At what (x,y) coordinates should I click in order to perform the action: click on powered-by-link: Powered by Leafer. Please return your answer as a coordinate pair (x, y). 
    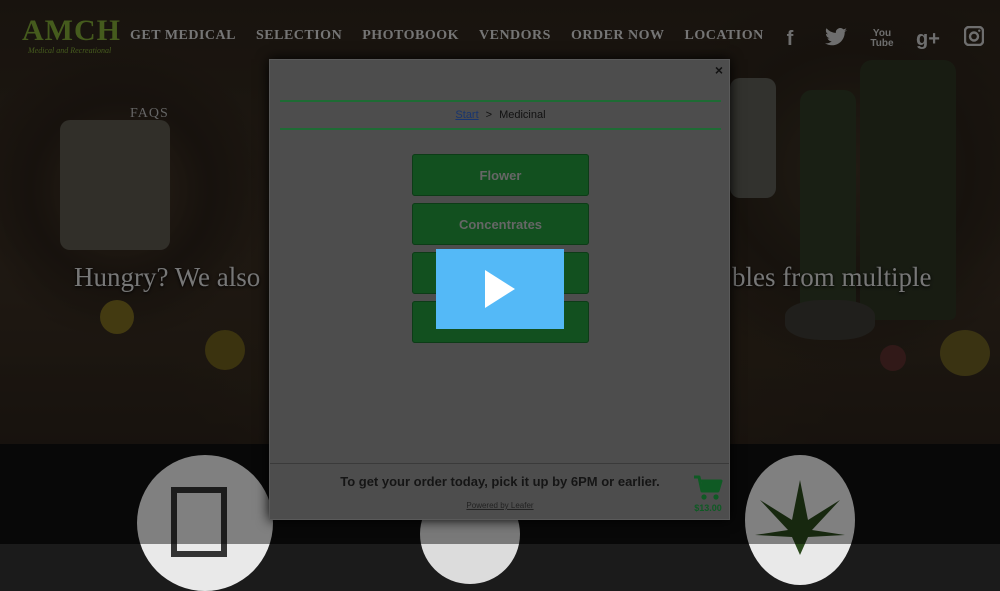
    Looking at the image, I should click on (500, 505).